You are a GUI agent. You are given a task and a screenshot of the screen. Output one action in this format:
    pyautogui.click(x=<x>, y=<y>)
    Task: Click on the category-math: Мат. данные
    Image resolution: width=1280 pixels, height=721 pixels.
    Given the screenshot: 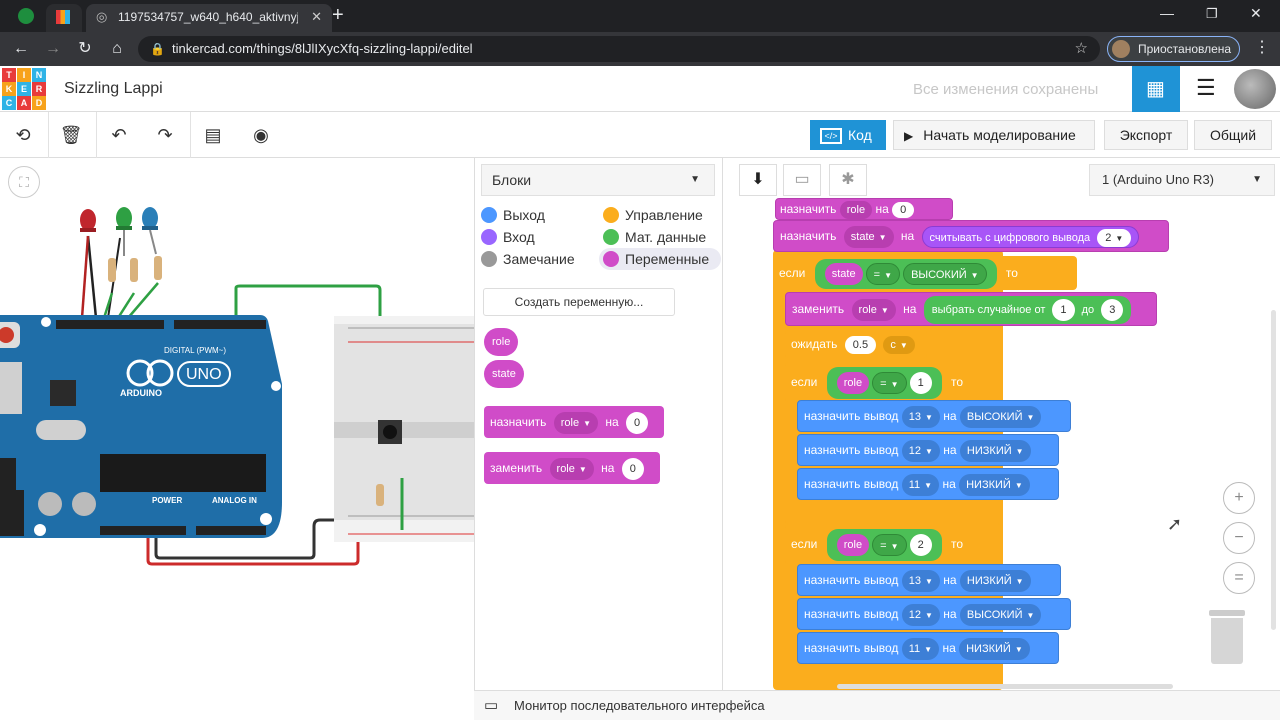 What is the action you would take?
    pyautogui.click(x=654, y=237)
    